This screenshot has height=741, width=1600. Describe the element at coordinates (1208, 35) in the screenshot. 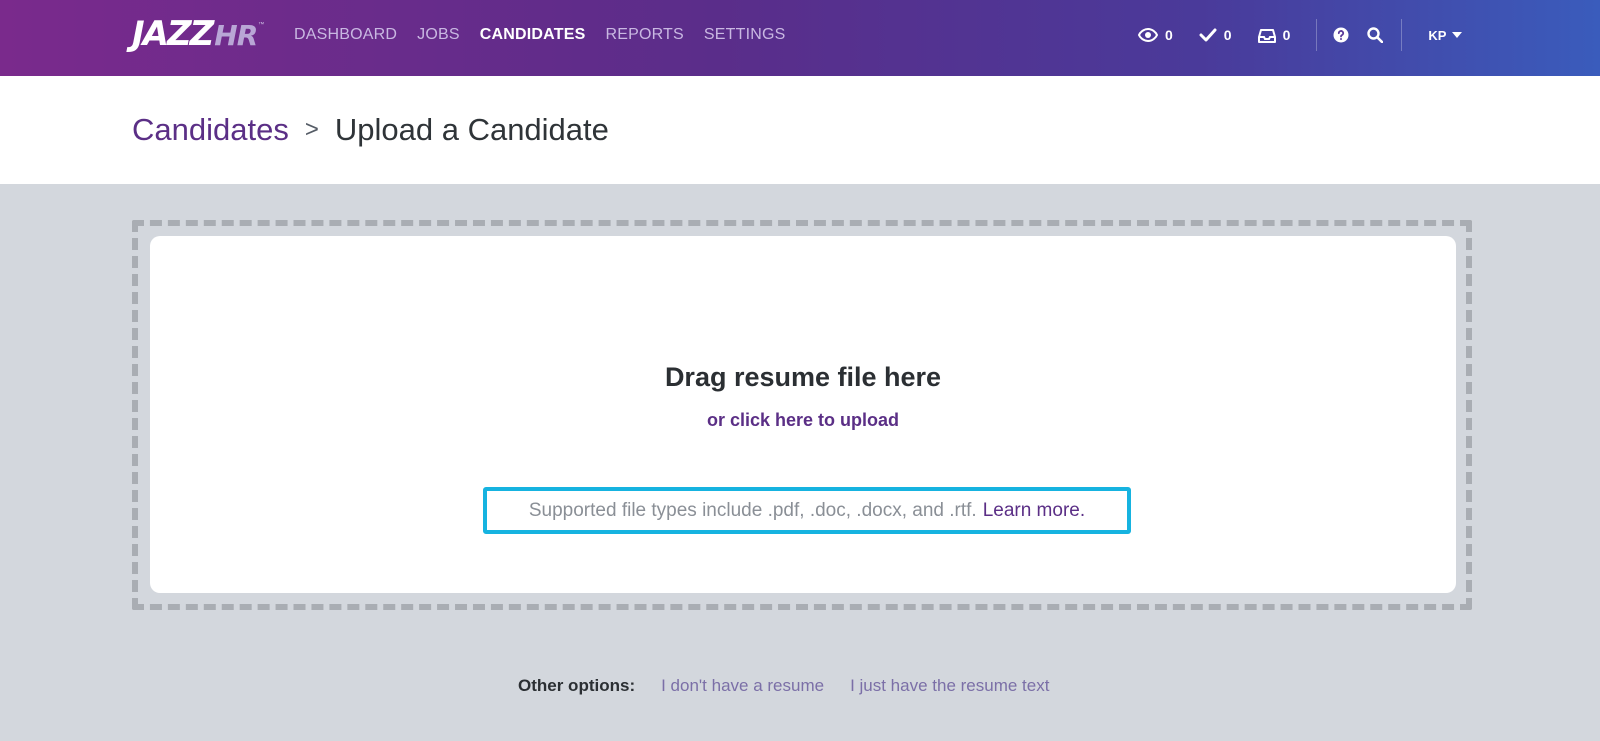

I see `checkmark-icon` at that location.